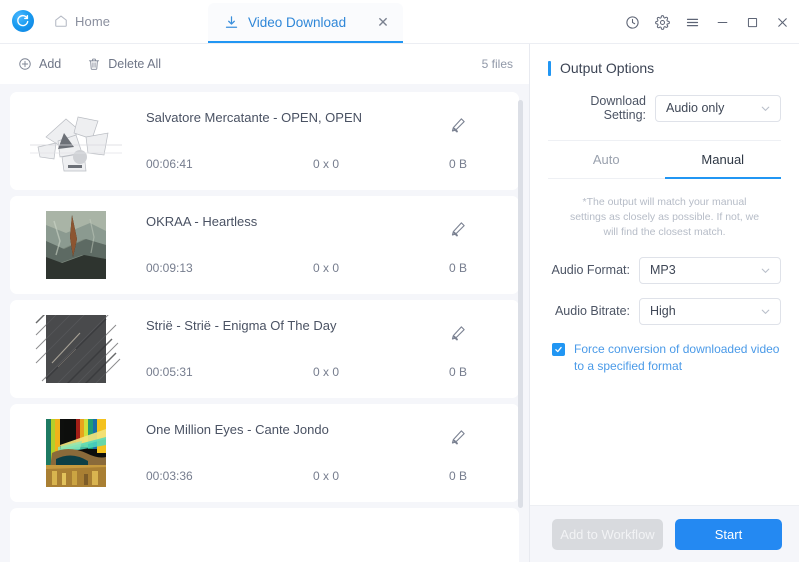 The width and height of the screenshot is (799, 562). I want to click on tab-video-download: Video Download ✕, so click(305, 23).